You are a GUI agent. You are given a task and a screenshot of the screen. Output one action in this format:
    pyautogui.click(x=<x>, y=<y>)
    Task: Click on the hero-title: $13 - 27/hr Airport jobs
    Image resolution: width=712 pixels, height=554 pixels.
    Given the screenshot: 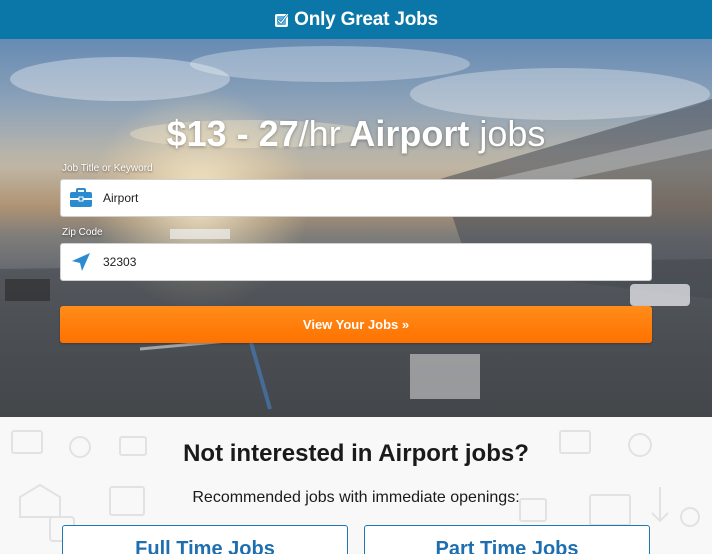 What is the action you would take?
    pyautogui.click(x=356, y=134)
    